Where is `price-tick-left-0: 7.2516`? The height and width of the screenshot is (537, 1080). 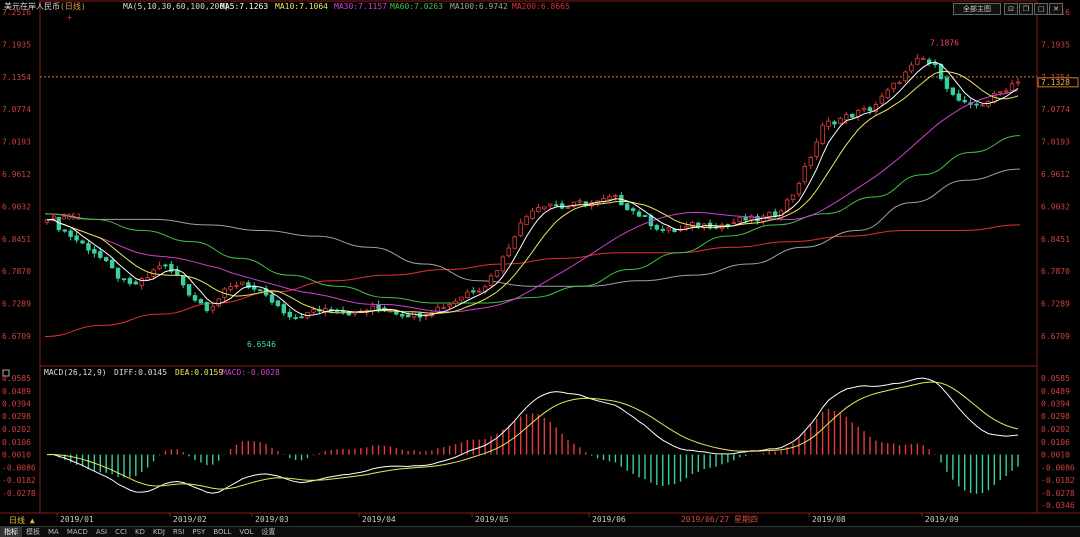 price-tick-left-0: 7.2516 is located at coordinates (16, 12).